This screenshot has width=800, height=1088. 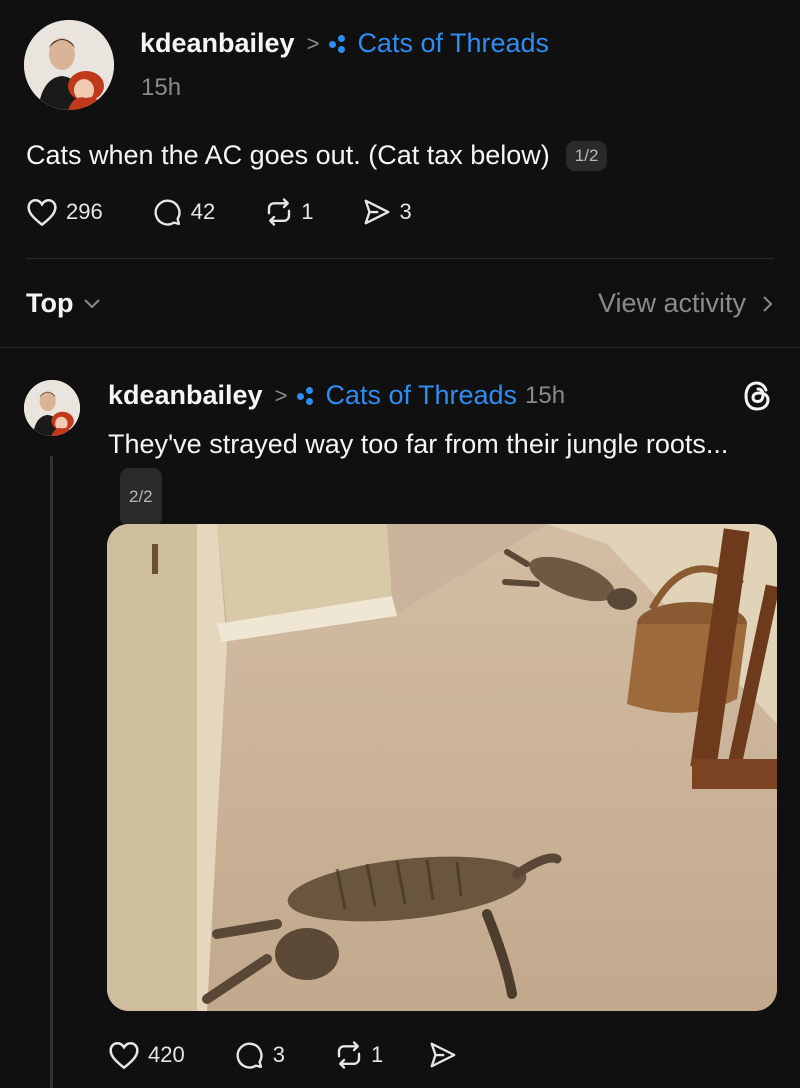 What do you see at coordinates (217, 43) in the screenshot?
I see `author-username: kdeanbailey` at bounding box center [217, 43].